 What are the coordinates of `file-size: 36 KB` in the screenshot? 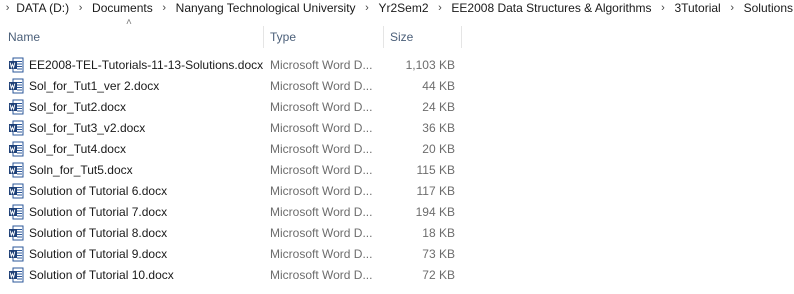 It's located at (438, 128).